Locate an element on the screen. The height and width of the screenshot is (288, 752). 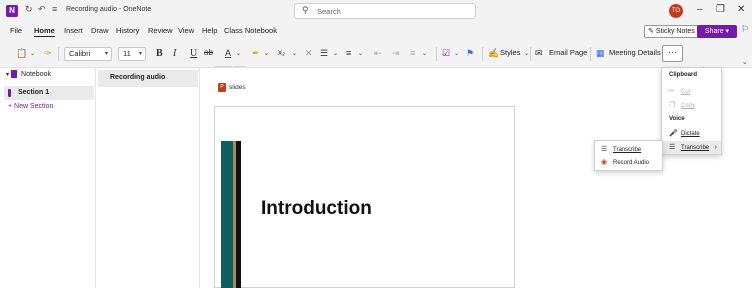
close-icon: ✕ is located at coordinates (741, 9).